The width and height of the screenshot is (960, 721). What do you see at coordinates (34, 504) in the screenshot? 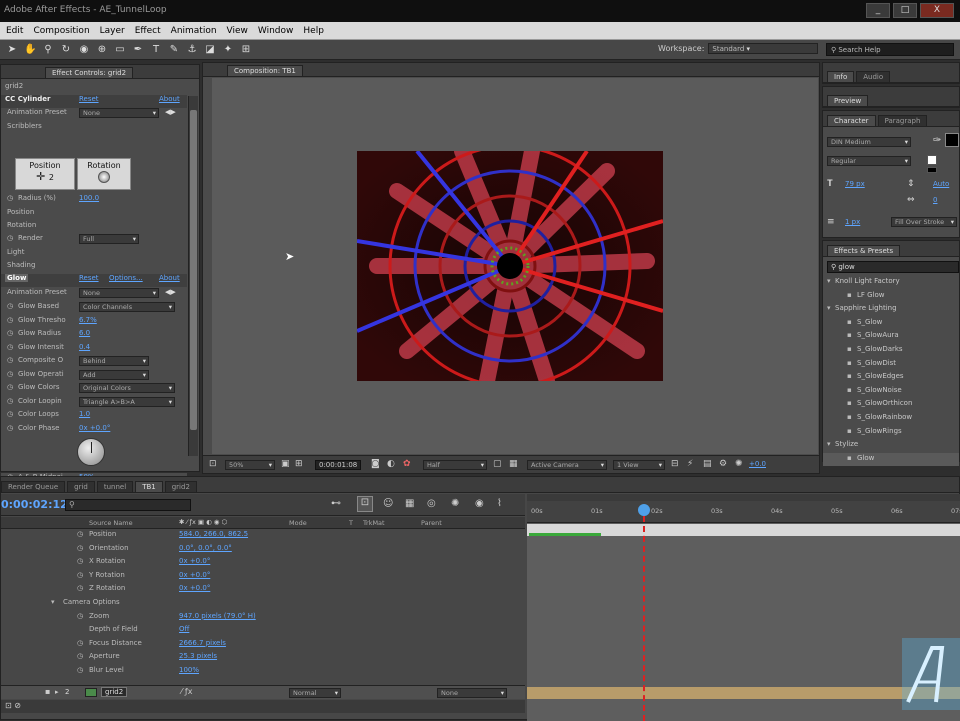
I see `current-time-display: 0:00:02:12` at bounding box center [34, 504].